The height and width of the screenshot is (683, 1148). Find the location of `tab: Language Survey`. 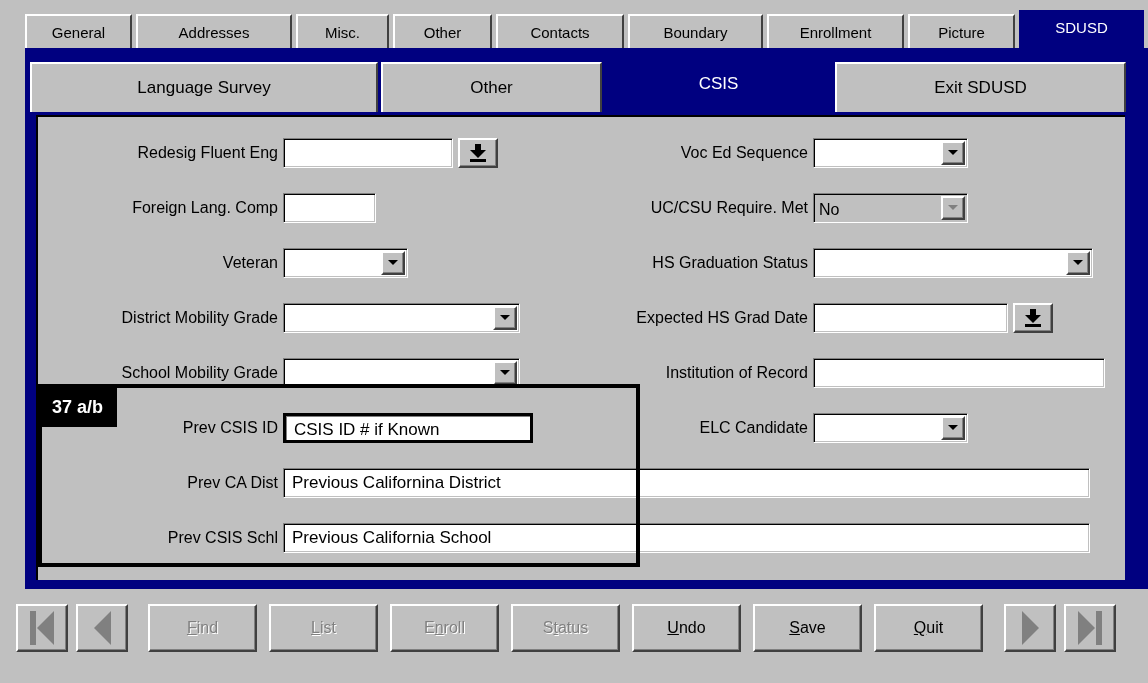

tab: Language Survey is located at coordinates (204, 87).